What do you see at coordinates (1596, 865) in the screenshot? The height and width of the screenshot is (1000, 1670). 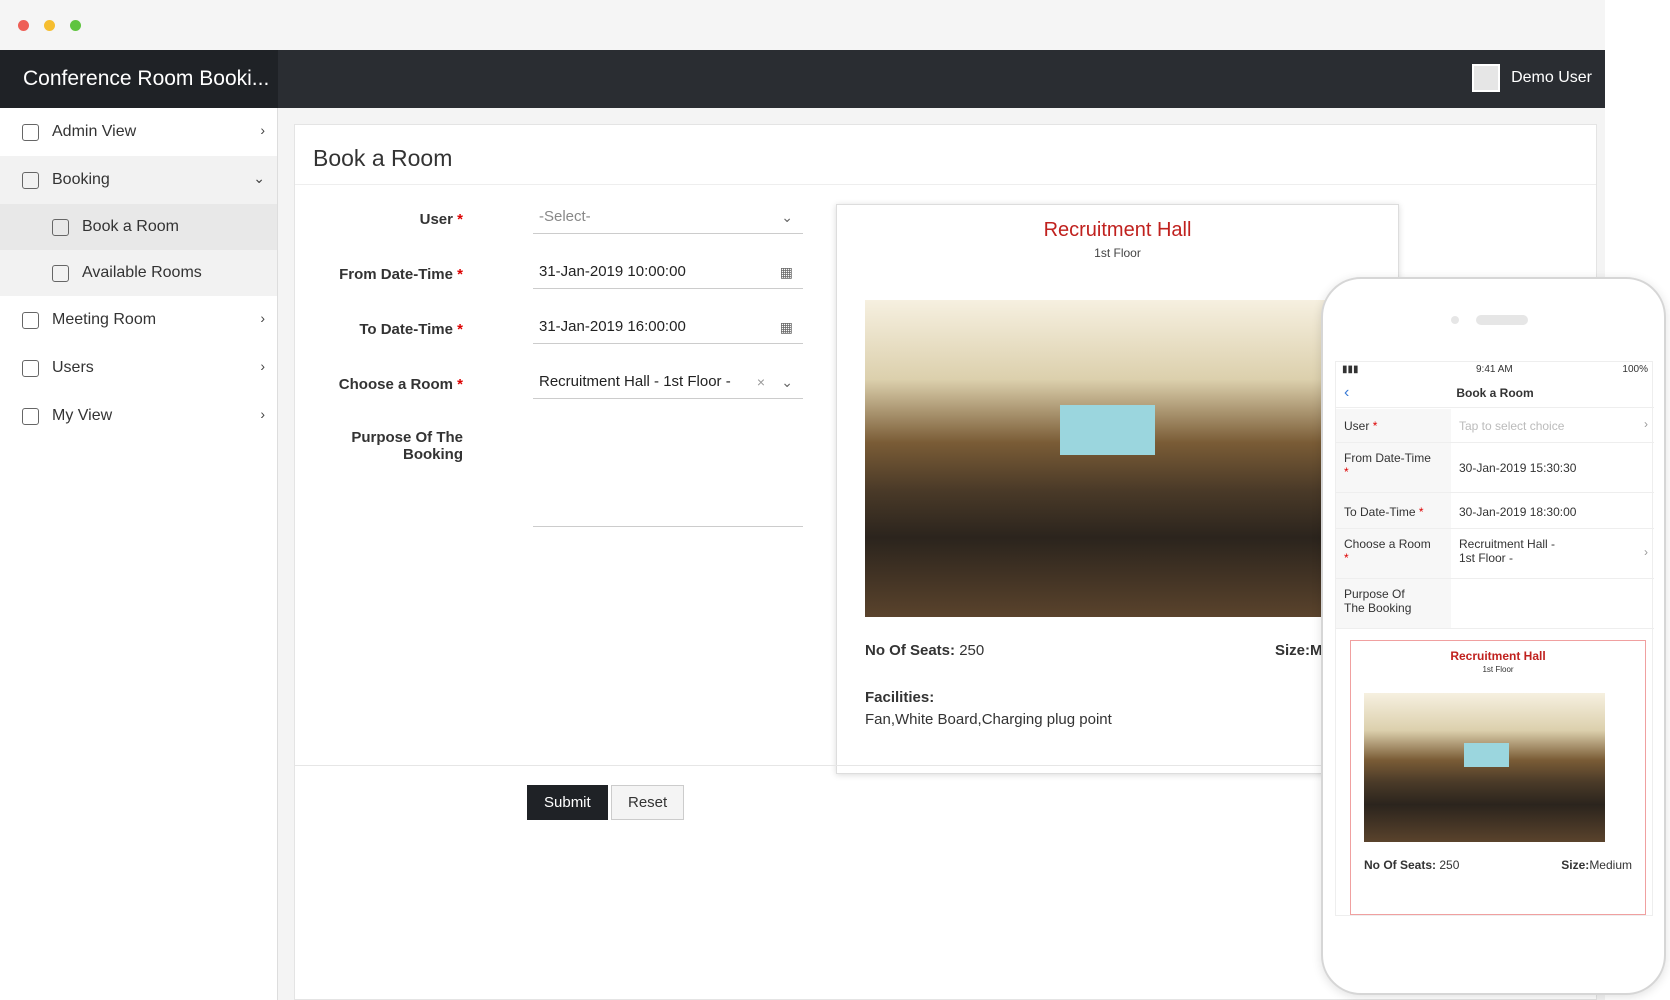 I see `mobile-size-info: Size:Medium` at bounding box center [1596, 865].